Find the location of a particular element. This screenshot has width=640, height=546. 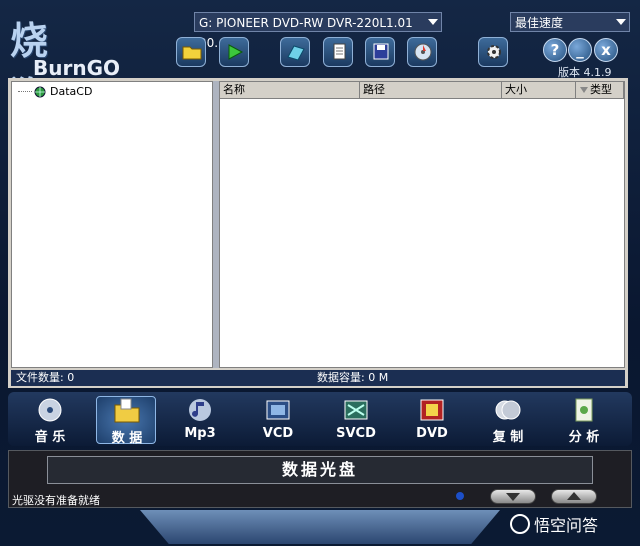

add-files-button is located at coordinates (295, 52).